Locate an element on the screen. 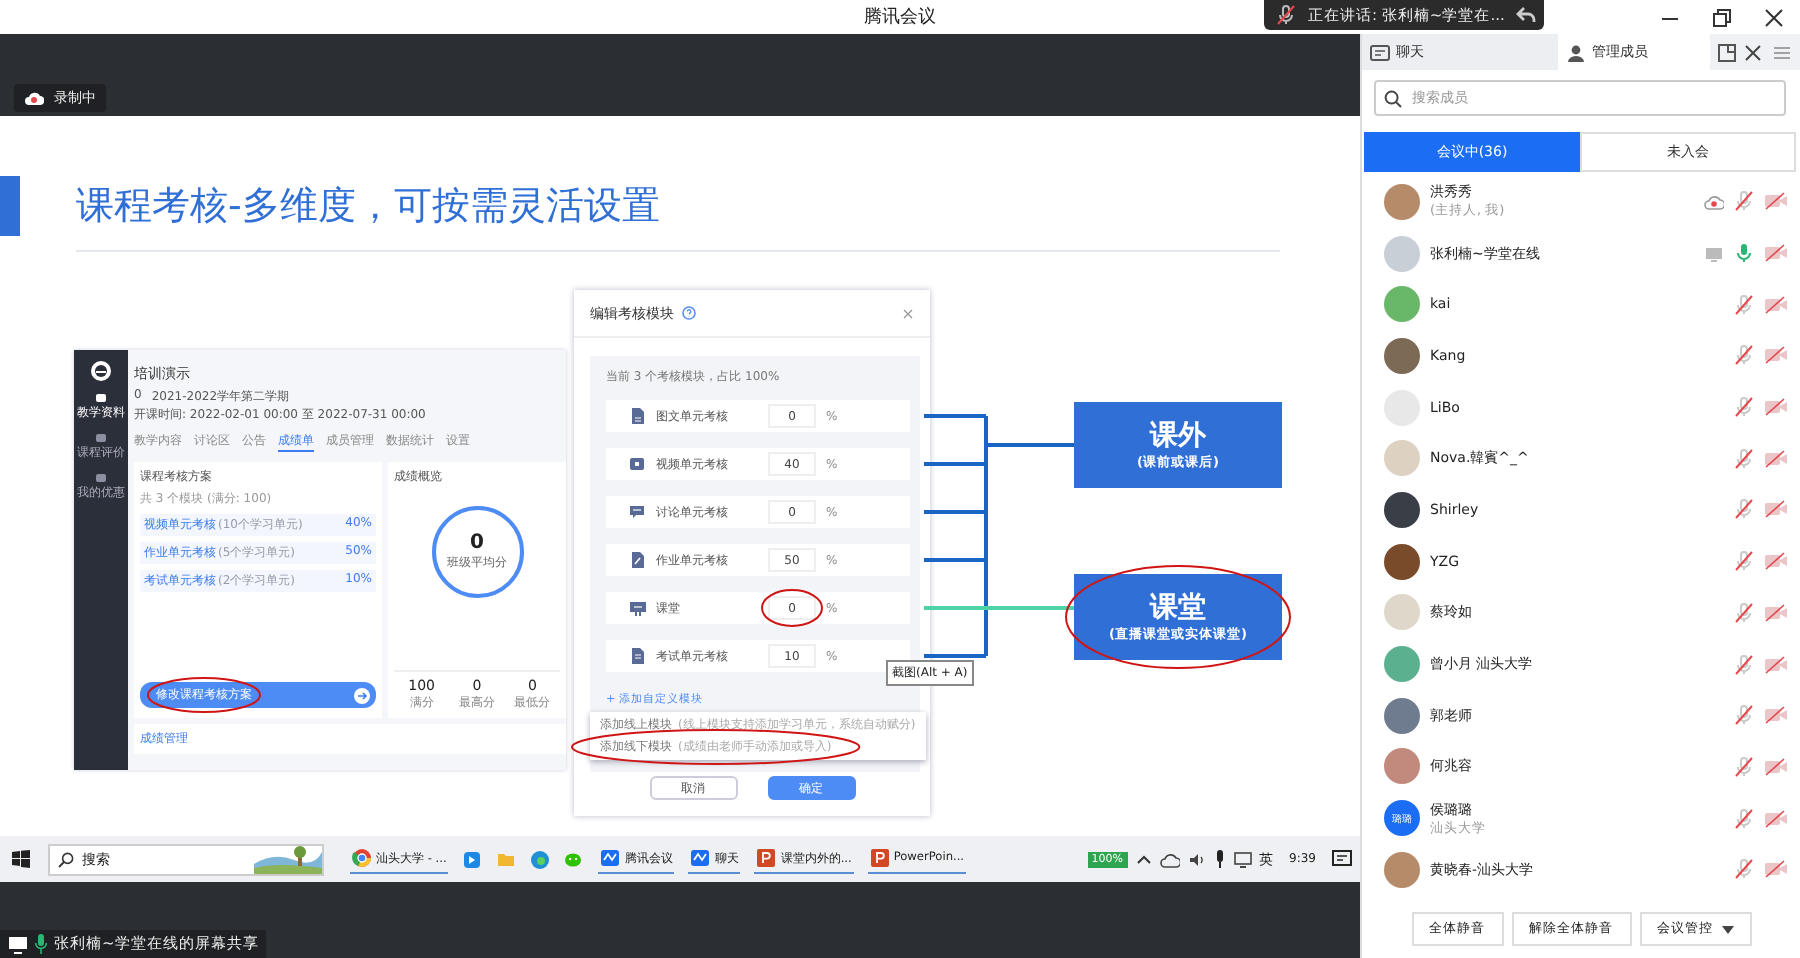 Image resolution: width=1800 pixels, height=958 pixels. app-icon is located at coordinates (472, 859).